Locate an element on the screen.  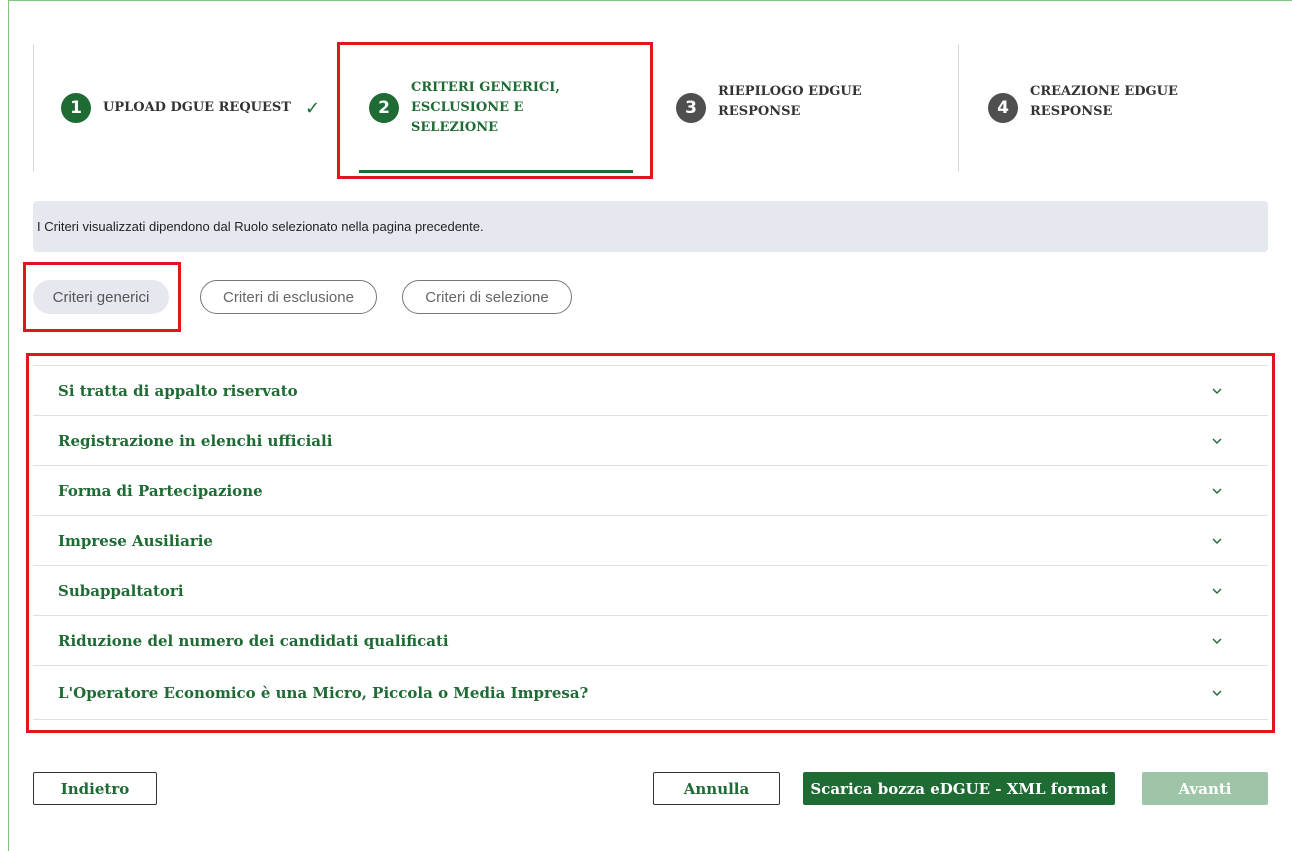
accordion-item: Subappaltatori is located at coordinates (650, 591).